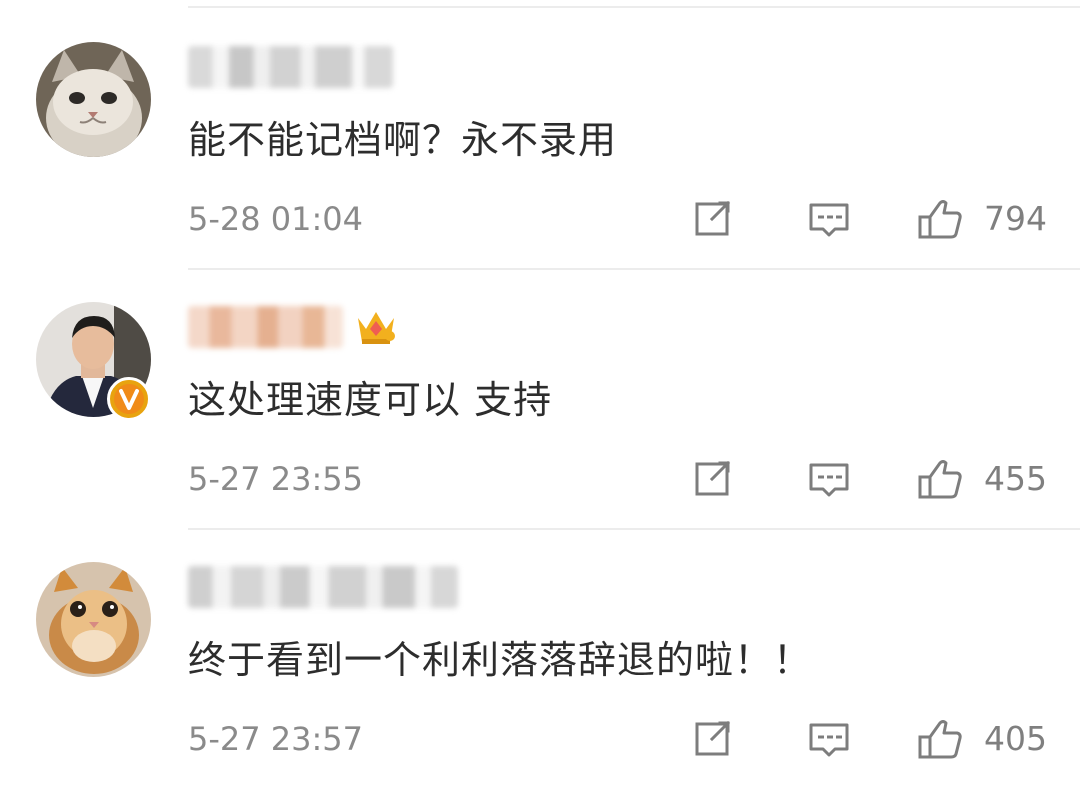 This screenshot has width=1080, height=794. What do you see at coordinates (129, 399) in the screenshot?
I see `verified-v-icon` at bounding box center [129, 399].